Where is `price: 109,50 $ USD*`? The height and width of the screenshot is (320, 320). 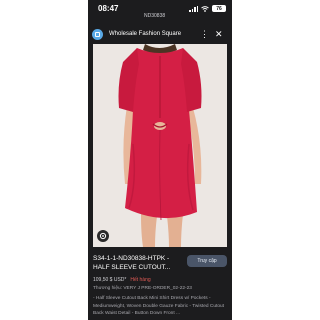 price: 109,50 $ USD* is located at coordinates (110, 280).